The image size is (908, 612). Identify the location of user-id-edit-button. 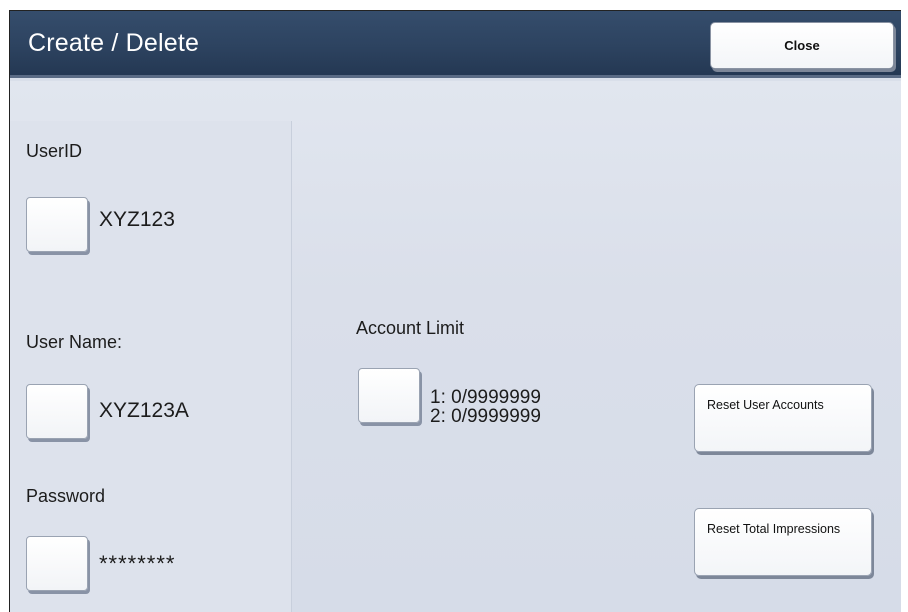
(57, 224).